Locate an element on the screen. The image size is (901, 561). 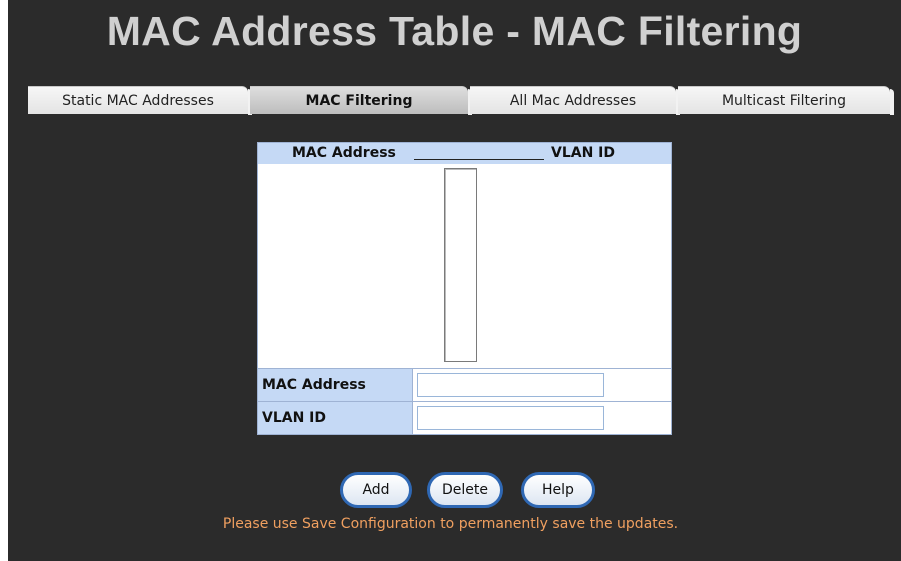
tab-all-mac-addresses: All Mac Addresses is located at coordinates (575, 100).